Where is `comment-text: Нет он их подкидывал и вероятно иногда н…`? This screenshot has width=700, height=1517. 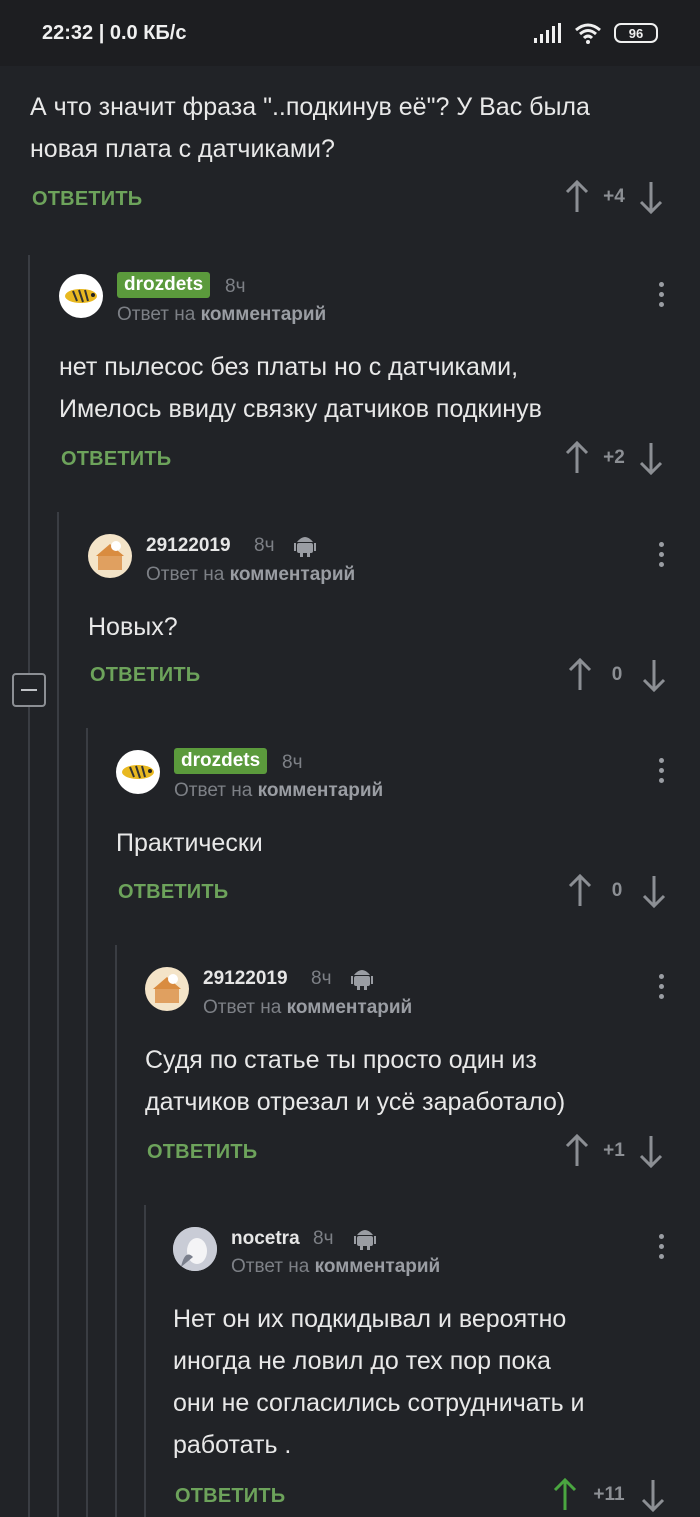 comment-text: Нет он их подкидывал и вероятно иногда н… is located at coordinates (433, 1382).